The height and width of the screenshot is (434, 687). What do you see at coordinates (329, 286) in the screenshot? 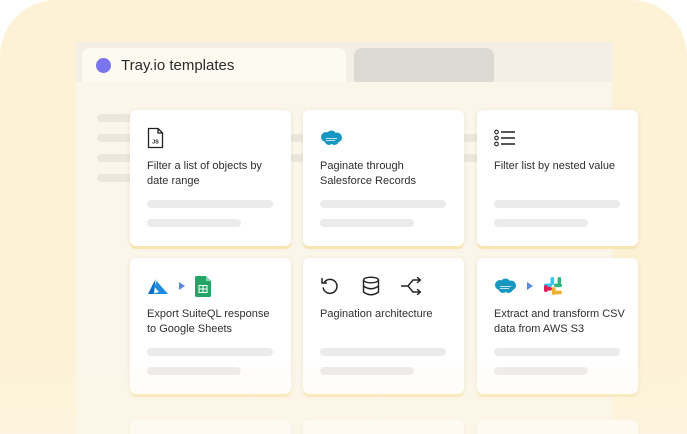
I see `loop-icon` at bounding box center [329, 286].